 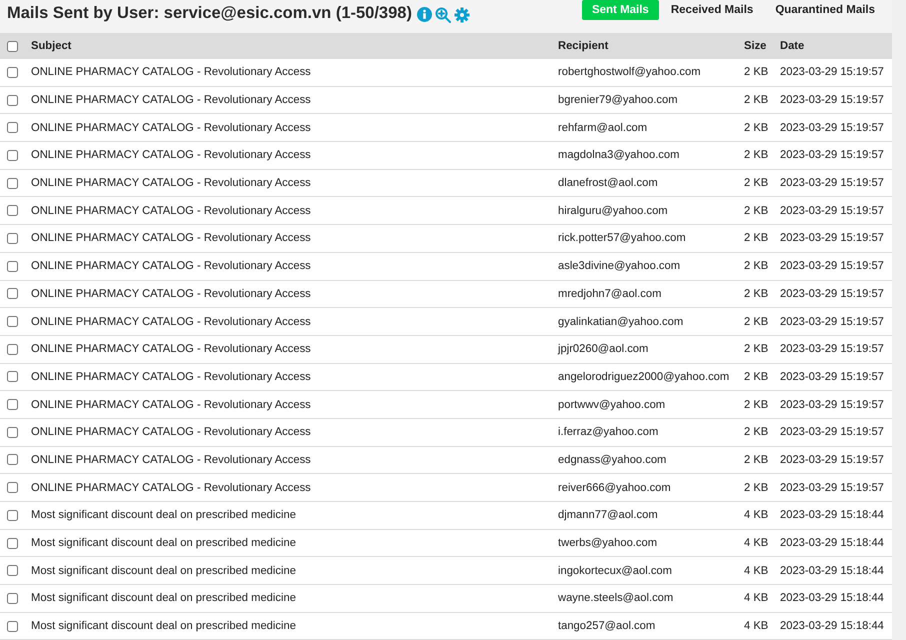 What do you see at coordinates (12, 46) in the screenshot?
I see `select-all-checkbox` at bounding box center [12, 46].